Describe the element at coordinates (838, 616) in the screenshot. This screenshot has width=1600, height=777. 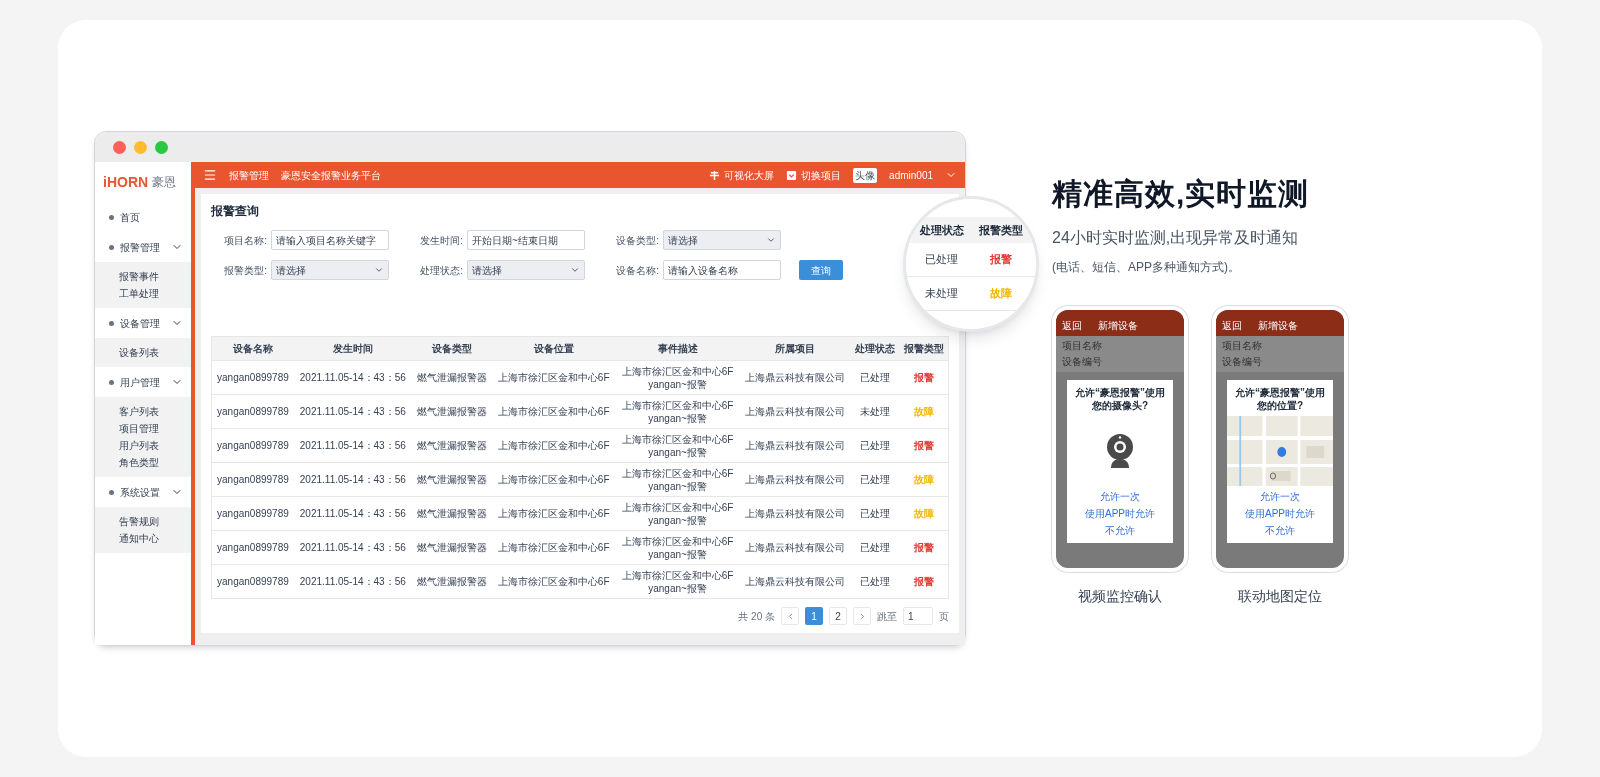
I see `page-button: 2` at that location.